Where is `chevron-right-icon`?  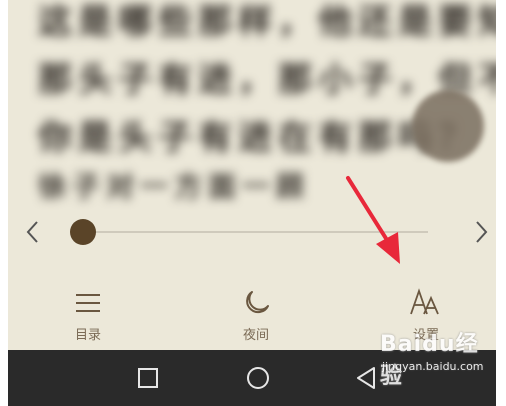 chevron-right-icon is located at coordinates (481, 232).